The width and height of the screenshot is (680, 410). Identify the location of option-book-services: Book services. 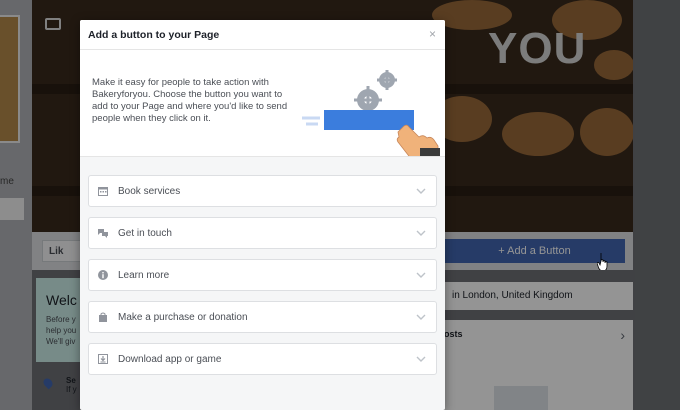
(262, 191).